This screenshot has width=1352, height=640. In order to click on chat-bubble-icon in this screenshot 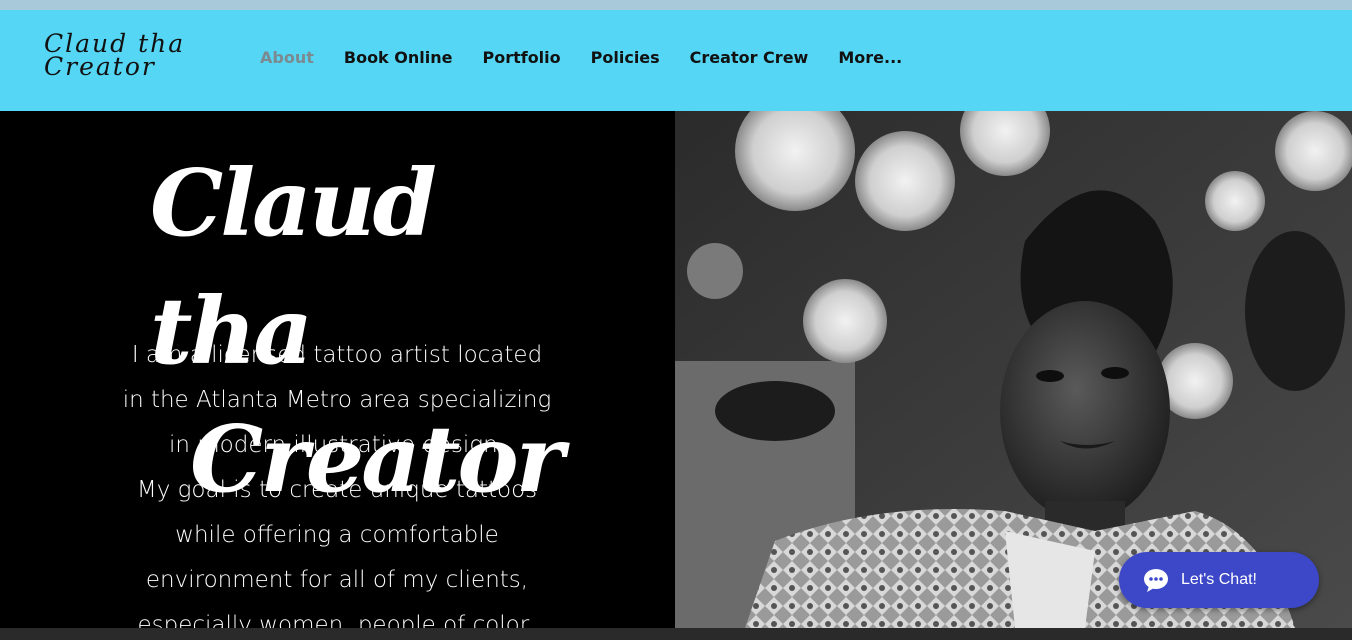, I will do `click(1156, 580)`.